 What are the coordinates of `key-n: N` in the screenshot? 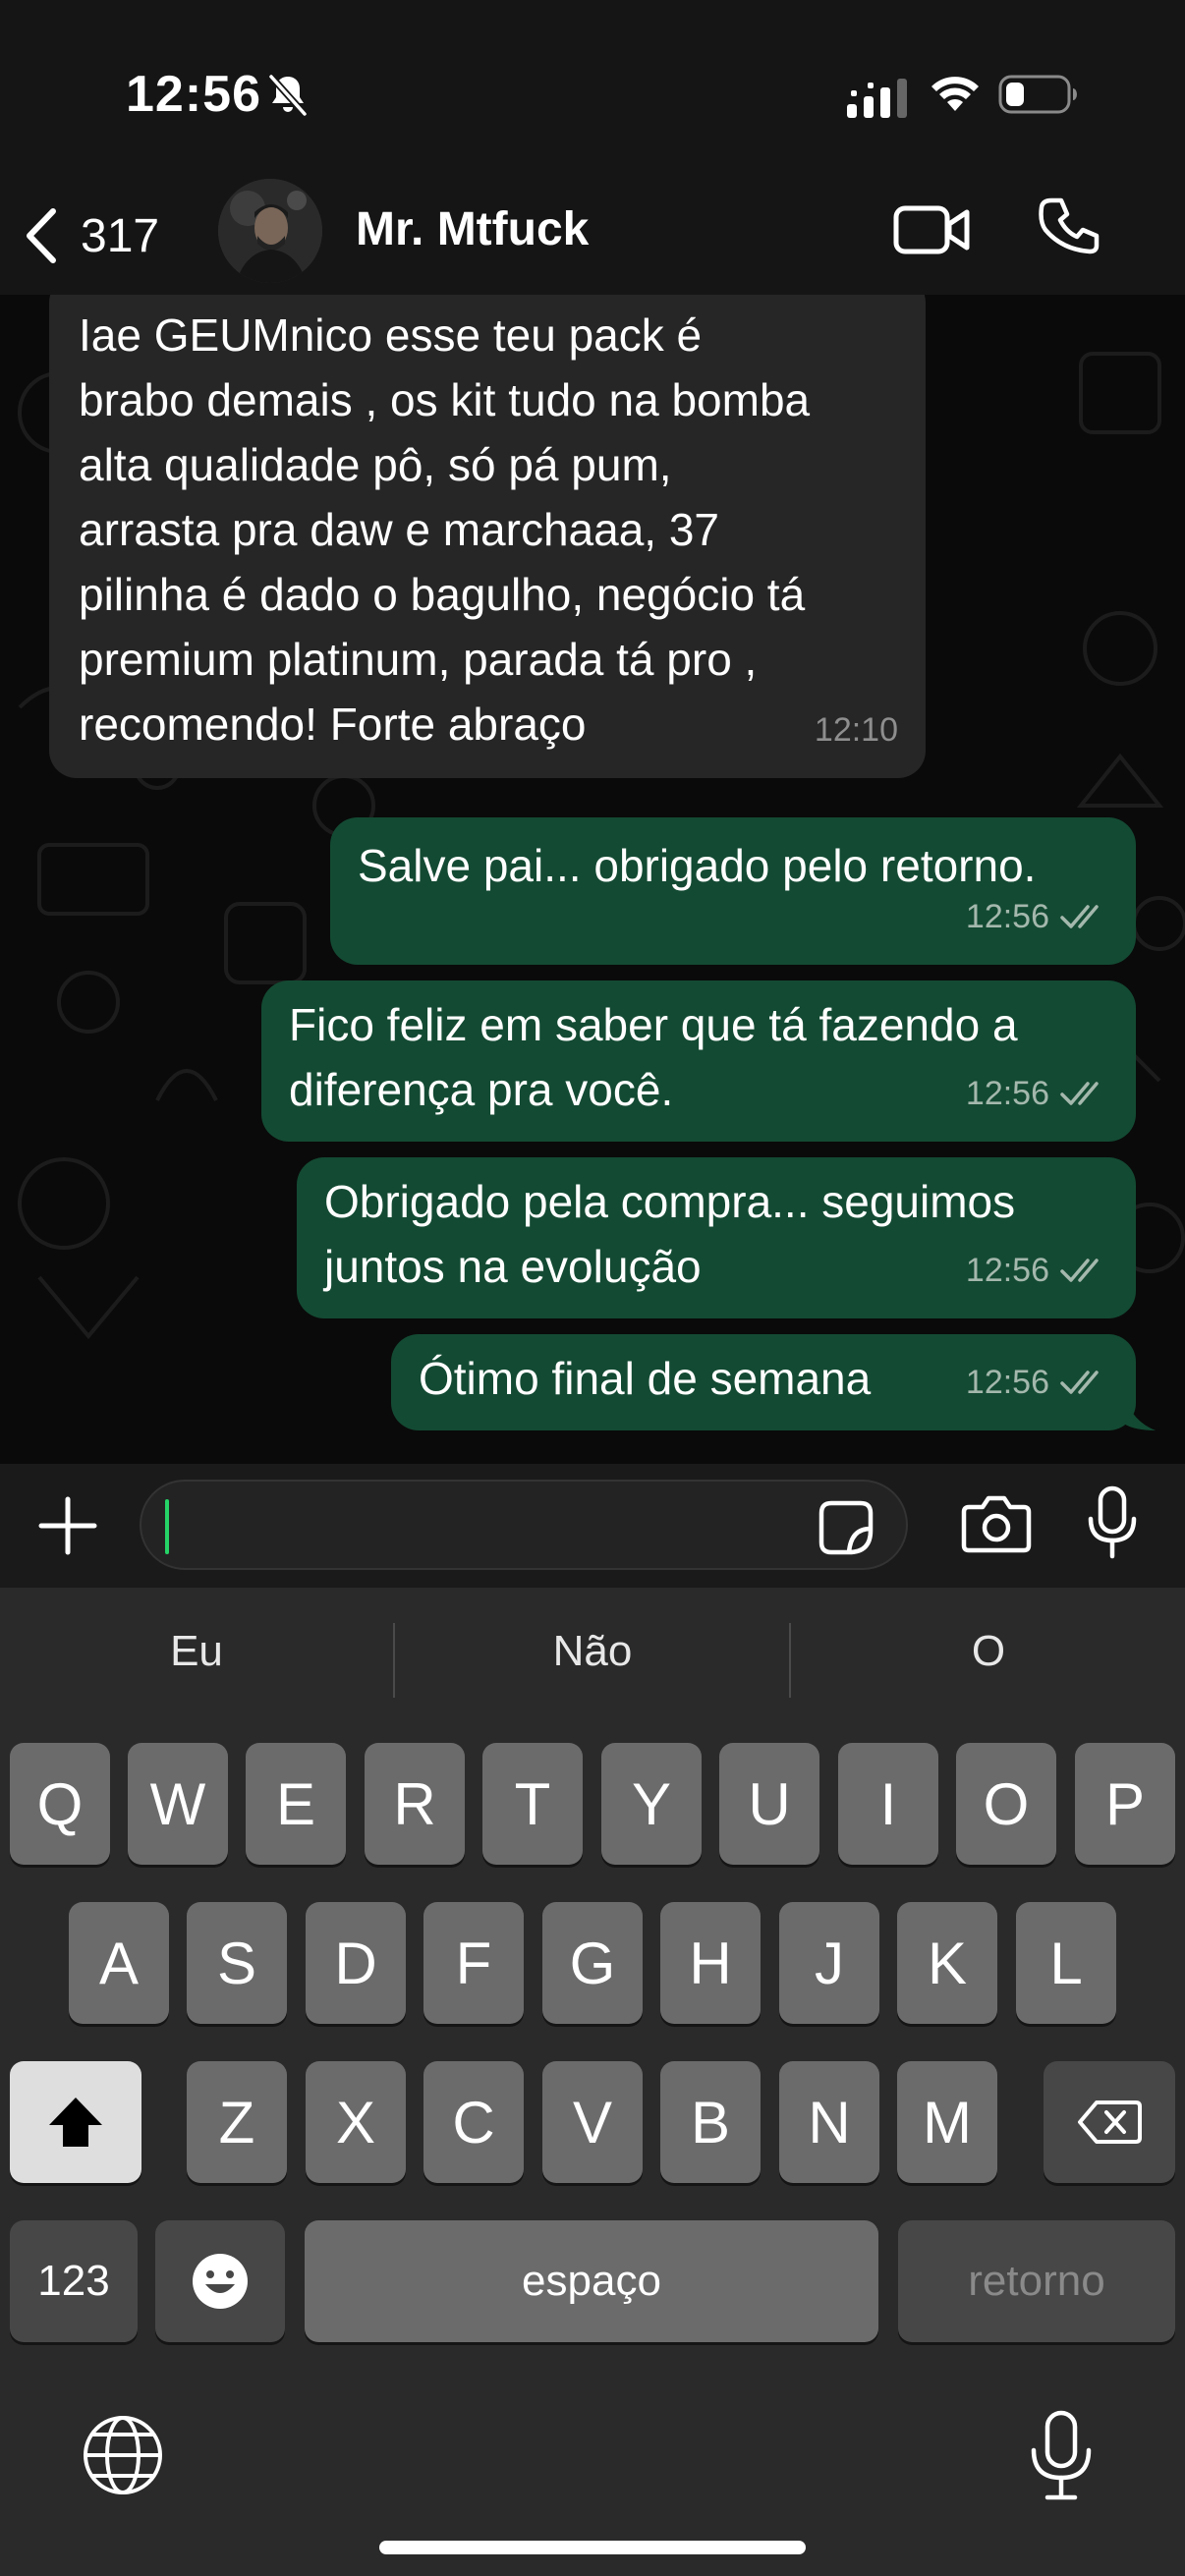 It's located at (829, 2122).